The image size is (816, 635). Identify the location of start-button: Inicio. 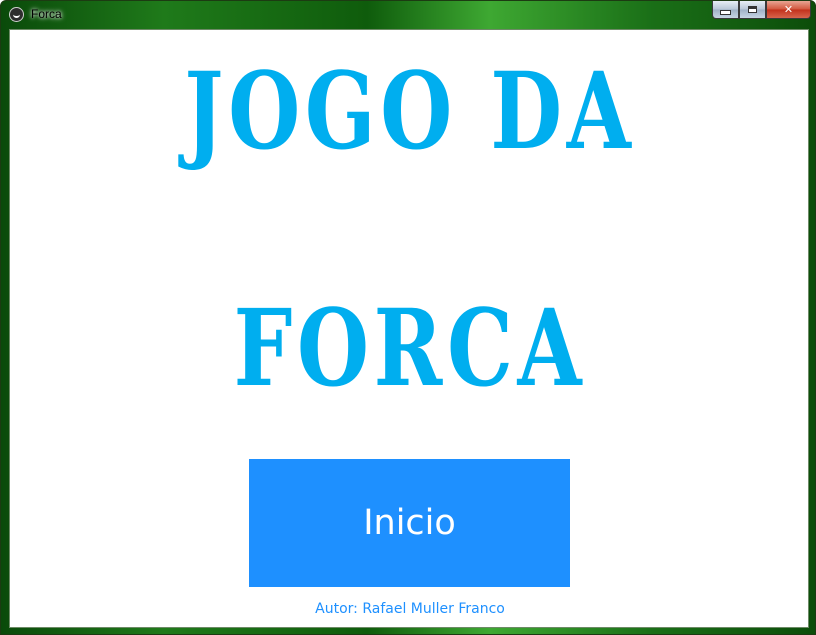
(409, 523).